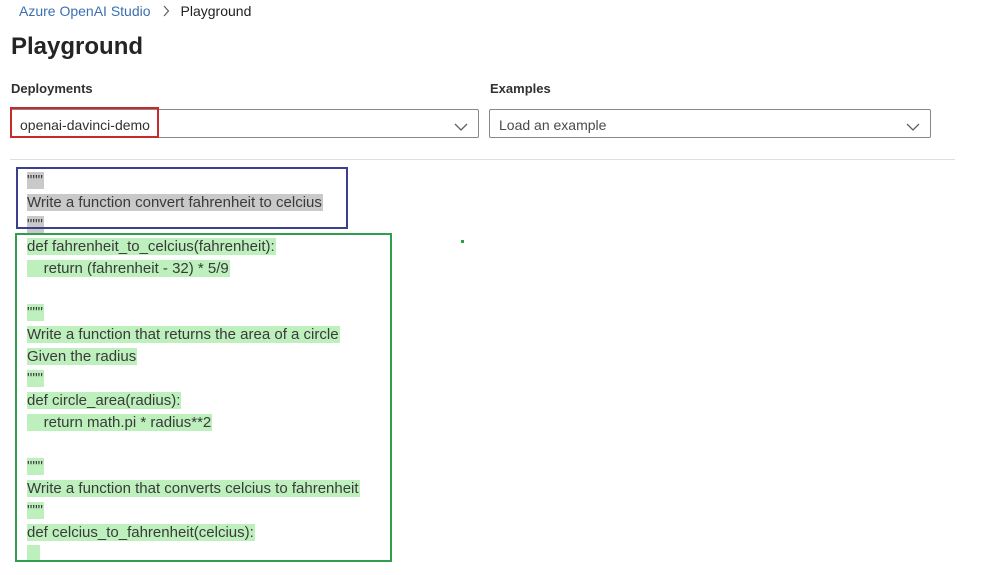 The height and width of the screenshot is (575, 999). What do you see at coordinates (166, 11) in the screenshot?
I see `chevron-right-icon` at bounding box center [166, 11].